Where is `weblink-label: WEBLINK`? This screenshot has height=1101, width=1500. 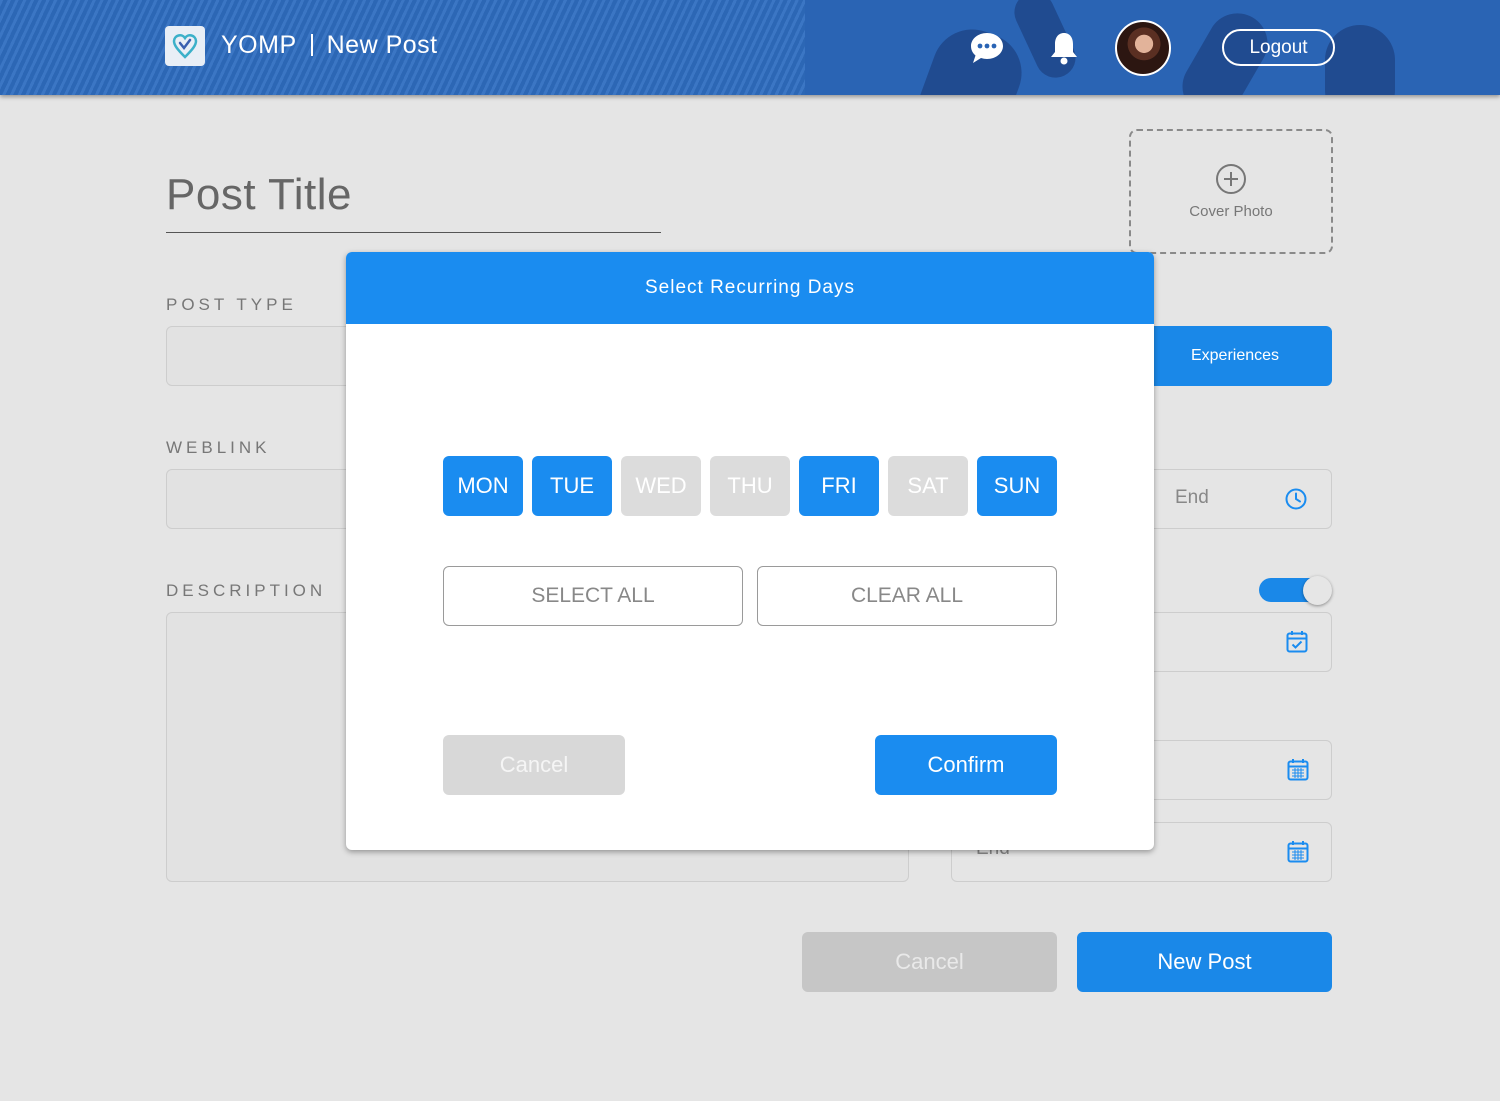 weblink-label: WEBLINK is located at coordinates (218, 447).